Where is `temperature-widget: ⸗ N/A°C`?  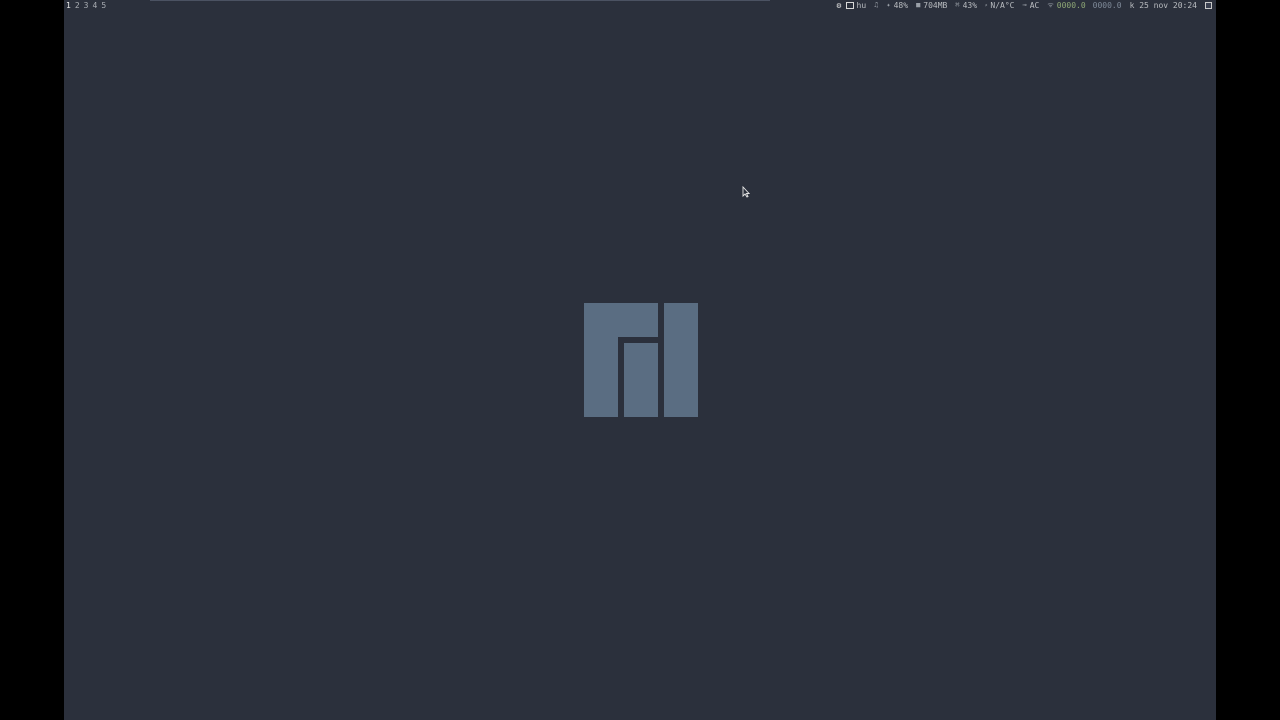
temperature-widget: ⸗ N/A°C is located at coordinates (999, 5).